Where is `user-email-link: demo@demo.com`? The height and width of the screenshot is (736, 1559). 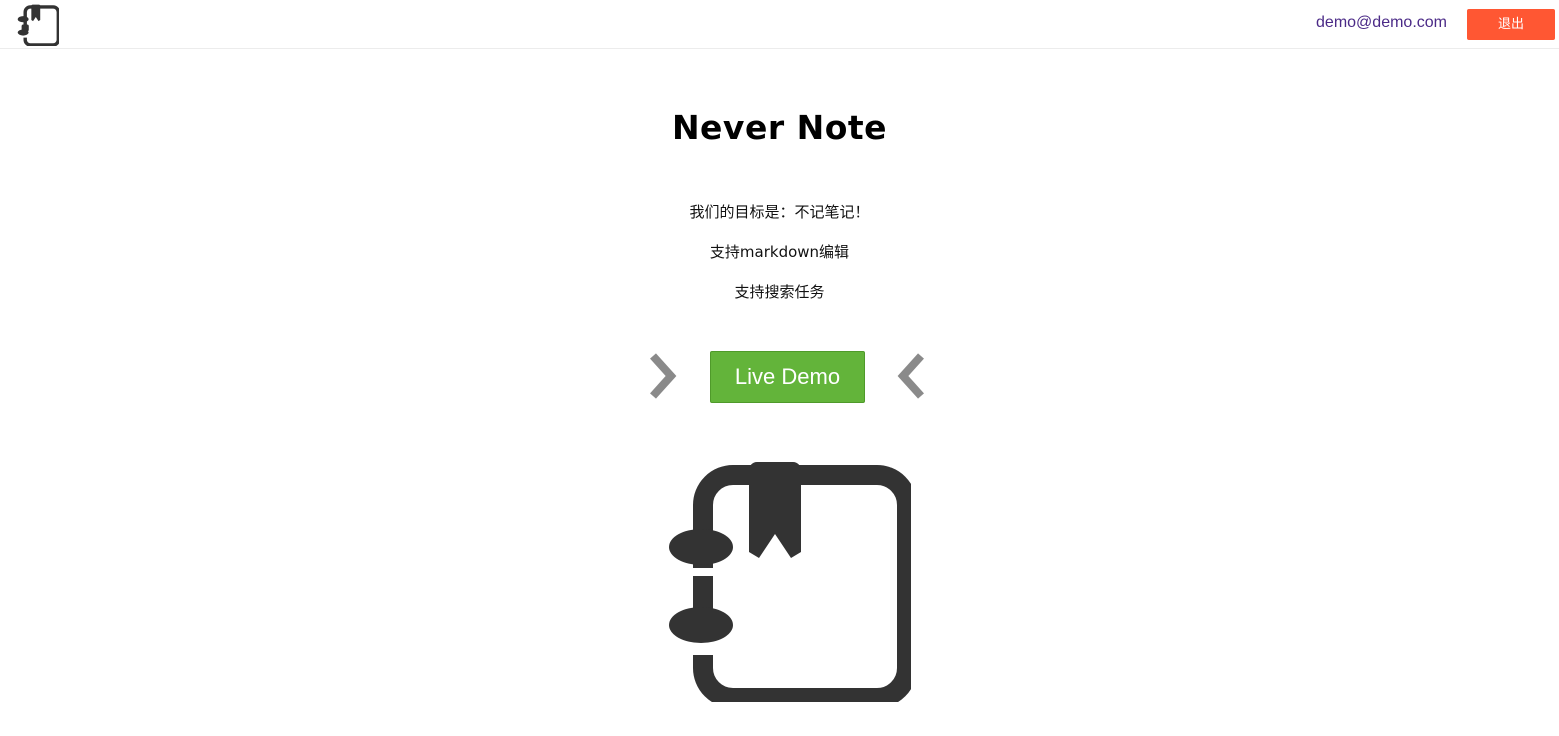 user-email-link: demo@demo.com is located at coordinates (1381, 23).